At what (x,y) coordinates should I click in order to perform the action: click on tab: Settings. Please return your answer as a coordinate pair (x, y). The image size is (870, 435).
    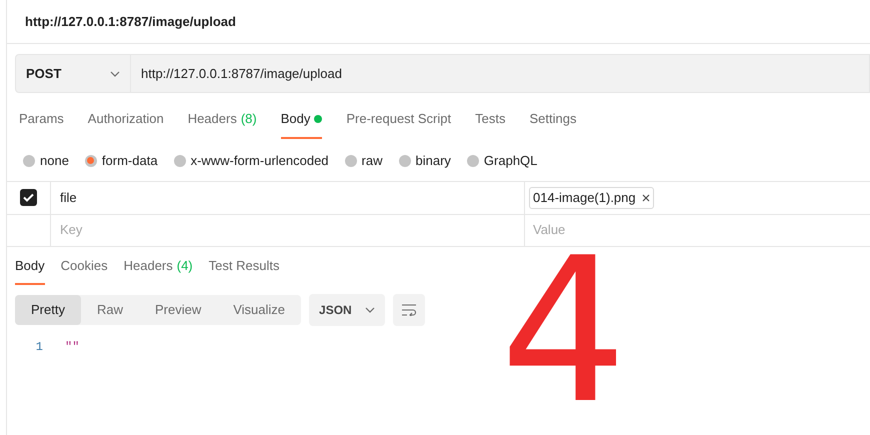
    Looking at the image, I should click on (552, 123).